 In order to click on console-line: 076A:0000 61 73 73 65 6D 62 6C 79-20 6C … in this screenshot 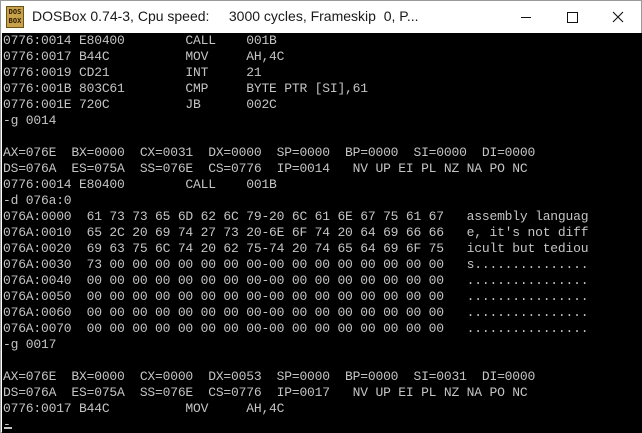, I will do `click(296, 216)`.